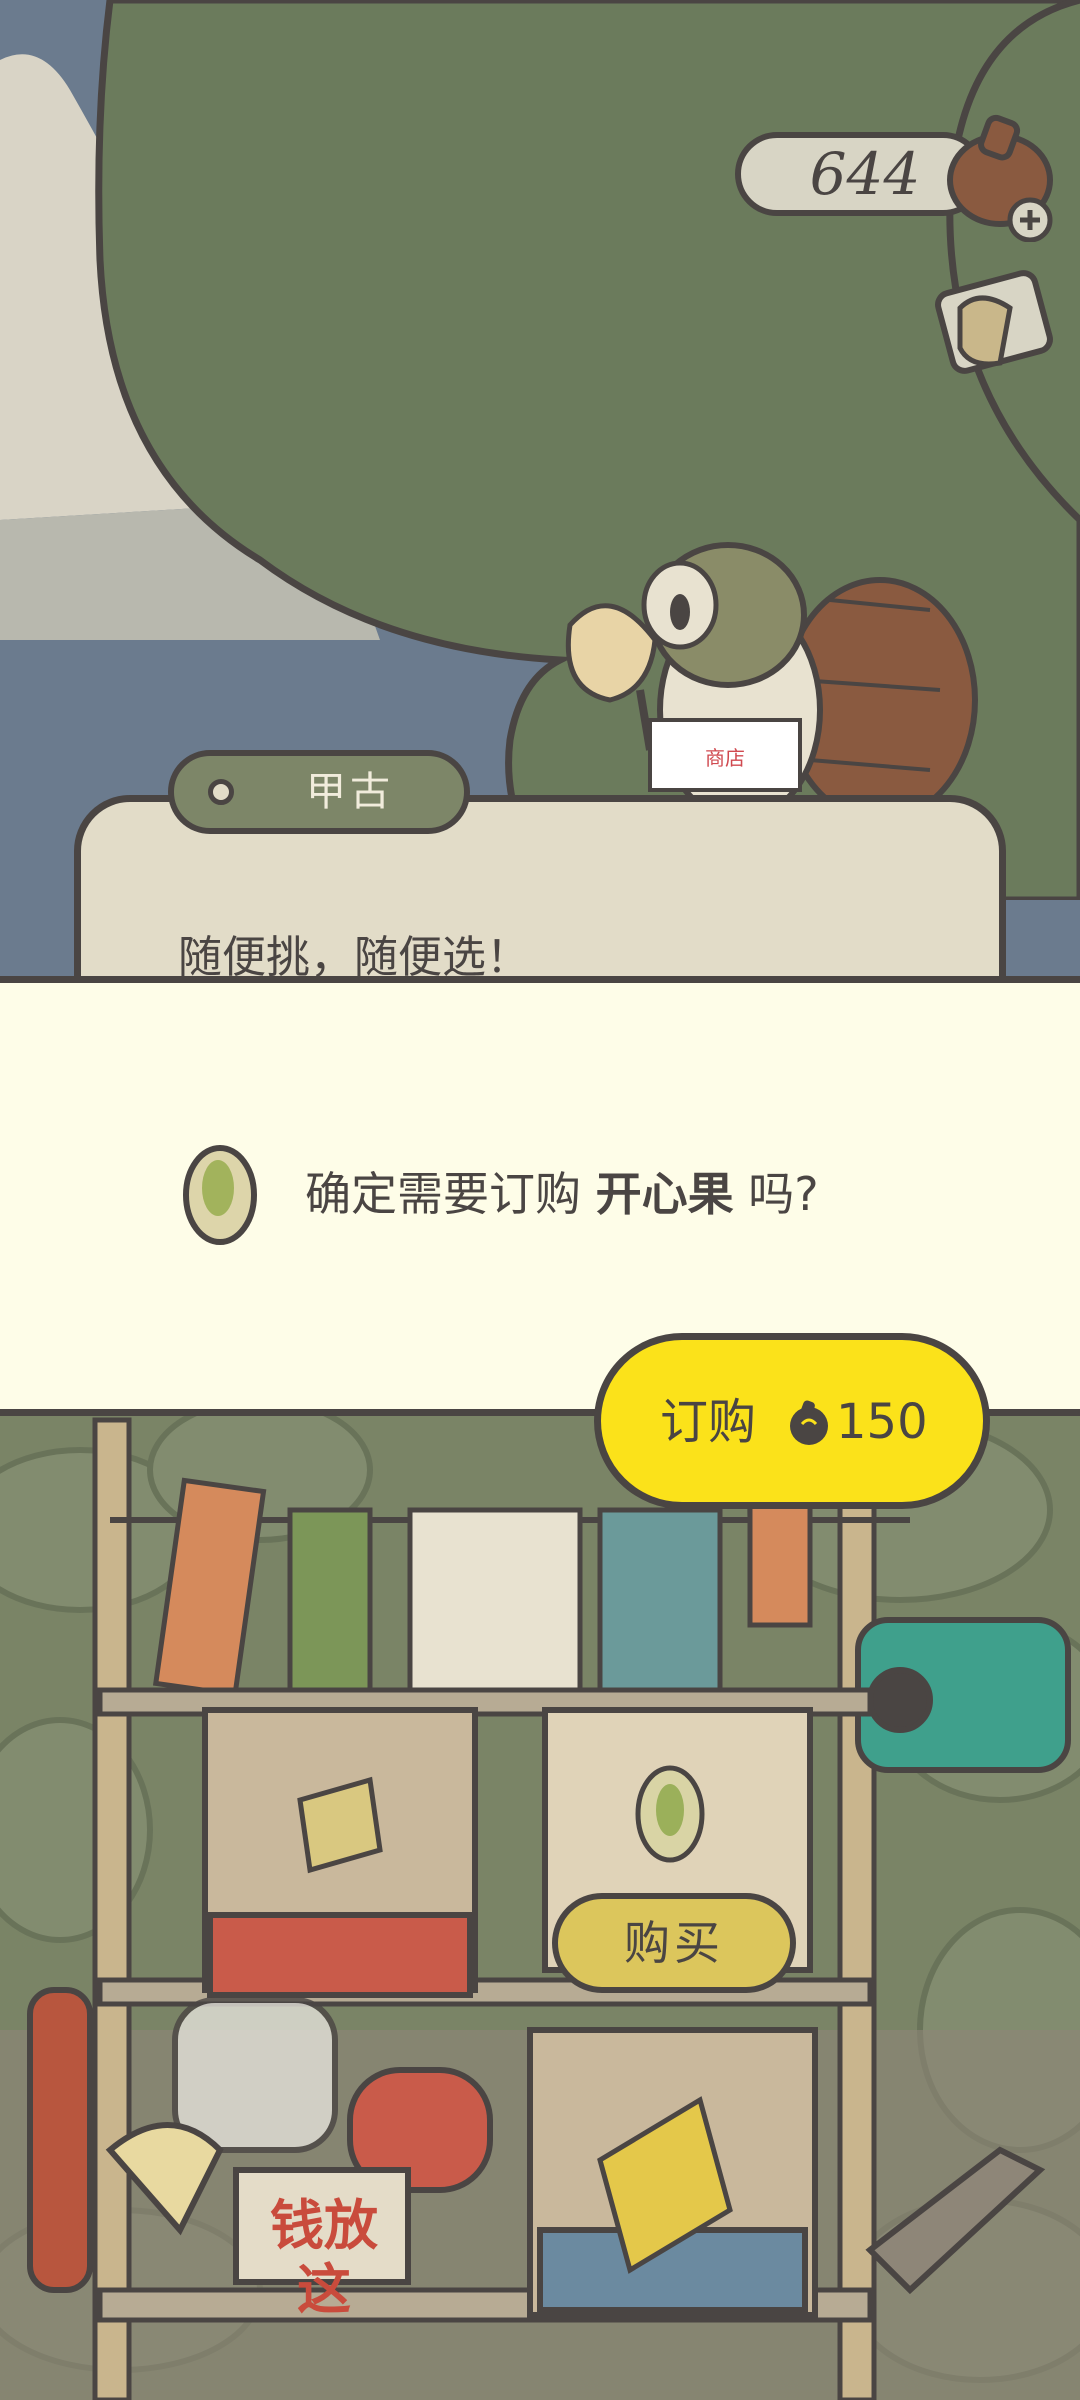 The height and width of the screenshot is (2400, 1080). I want to click on svg-text: 商店, so click(725, 758).